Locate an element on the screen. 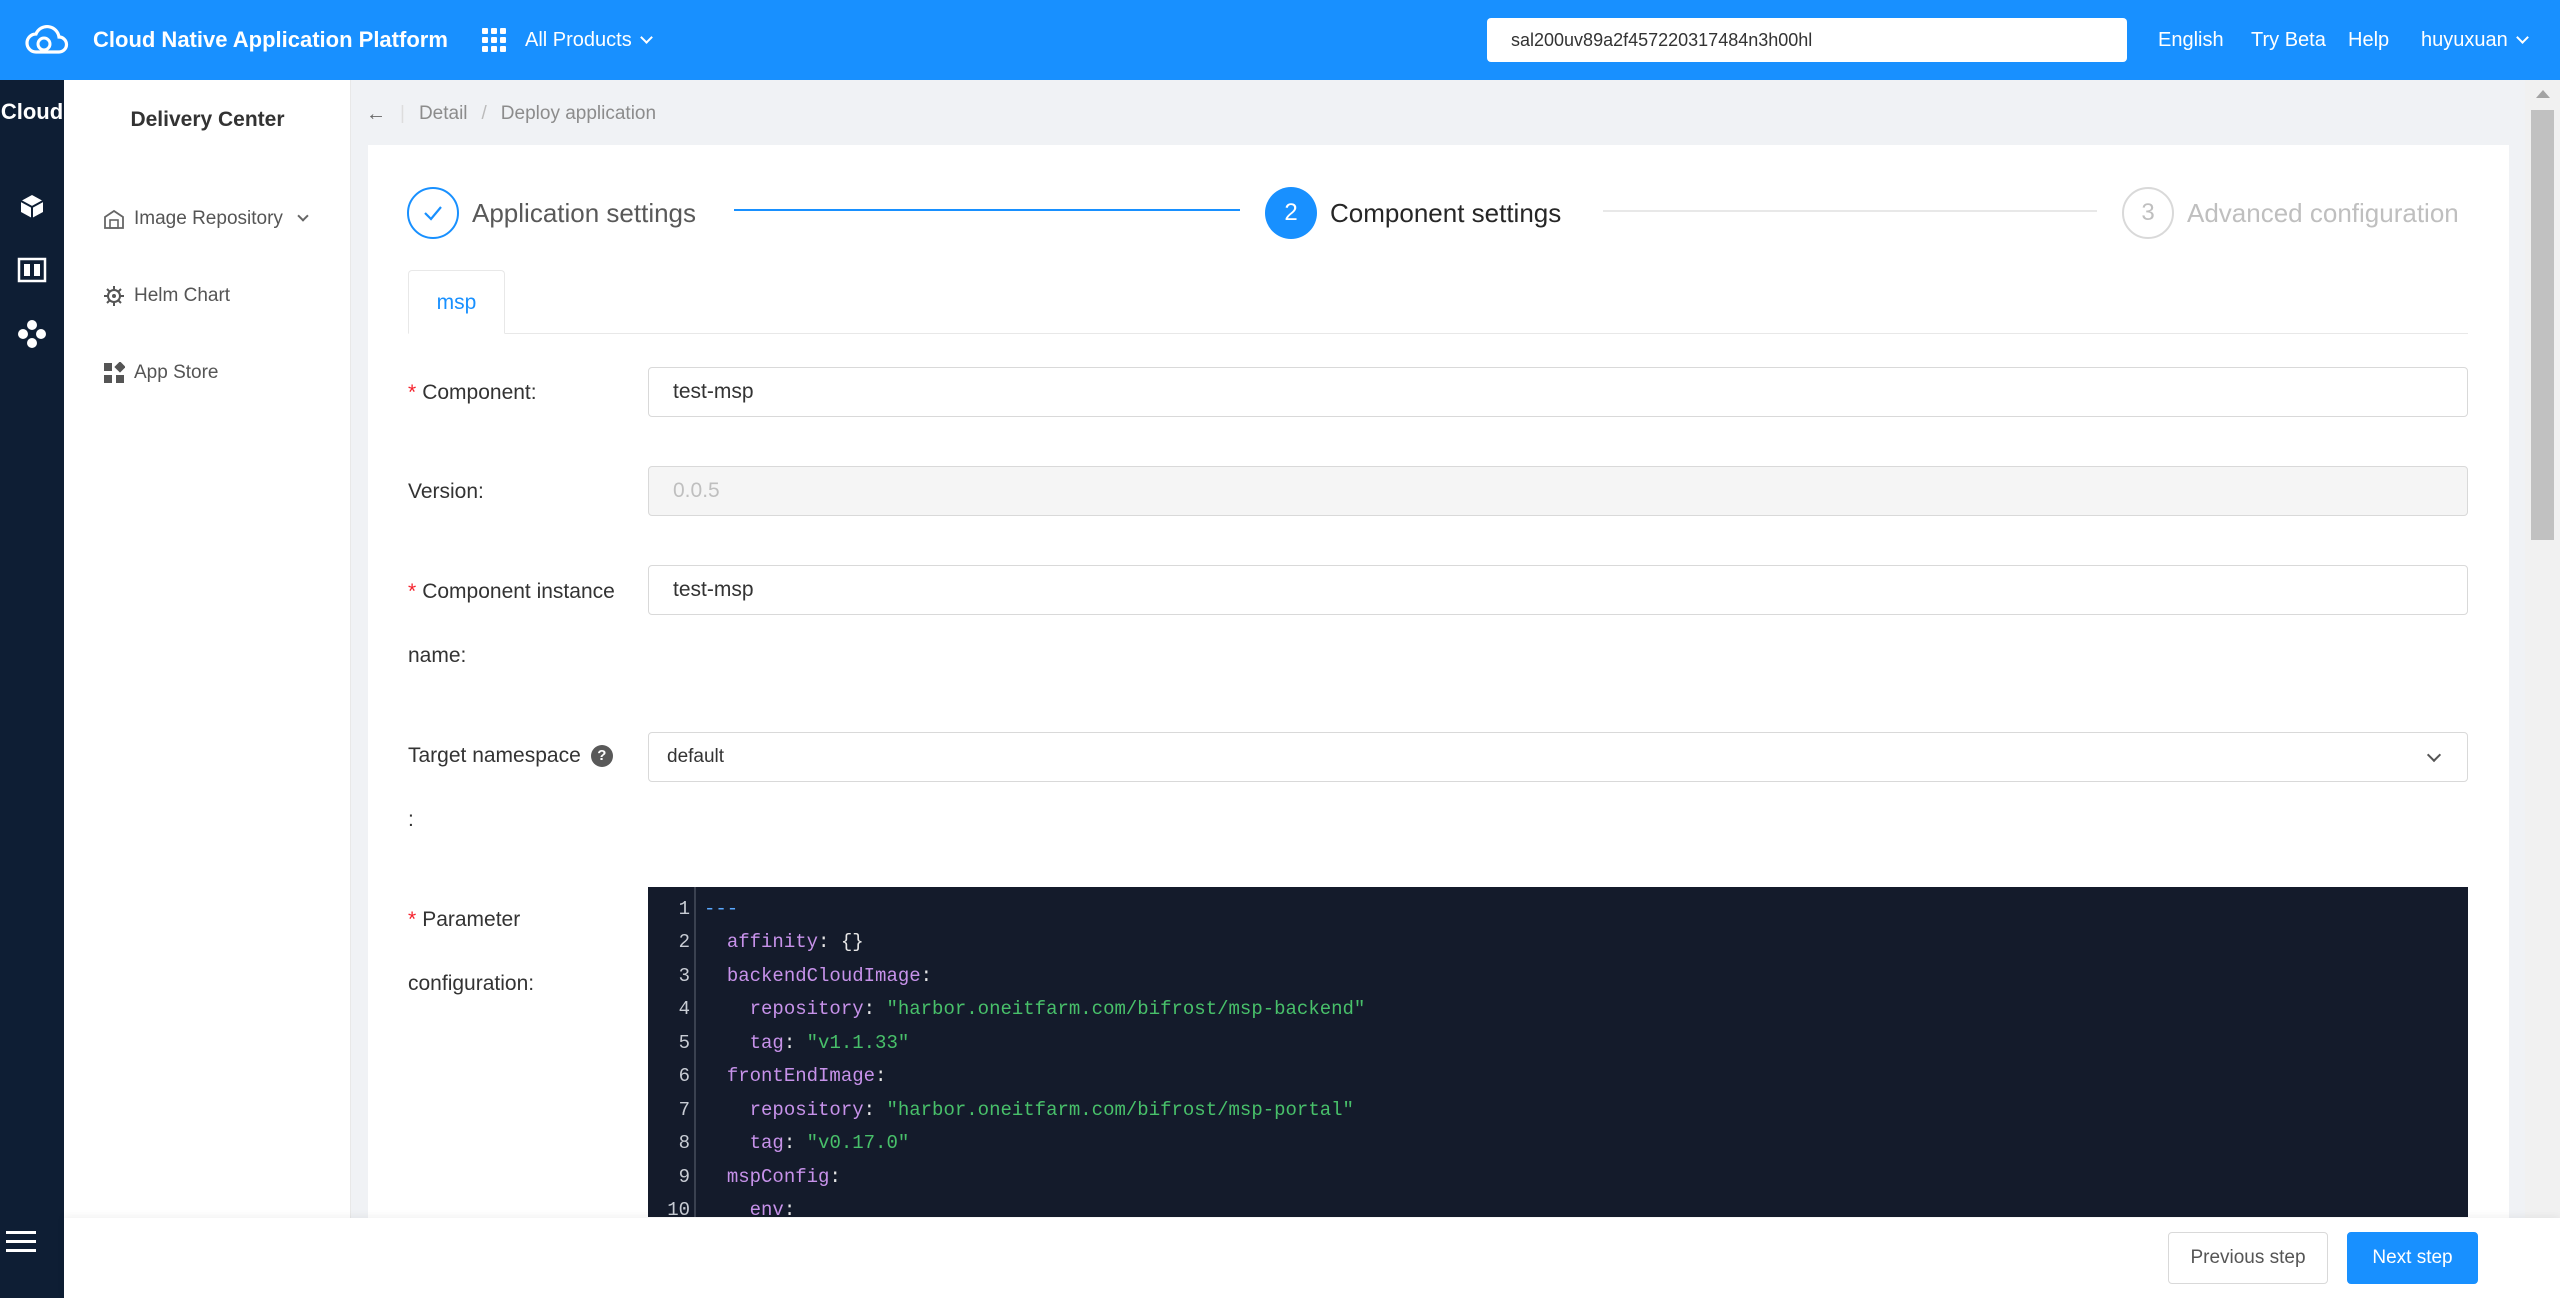 Image resolution: width=2560 pixels, height=1298 pixels. nodes-icon is located at coordinates (32, 334).